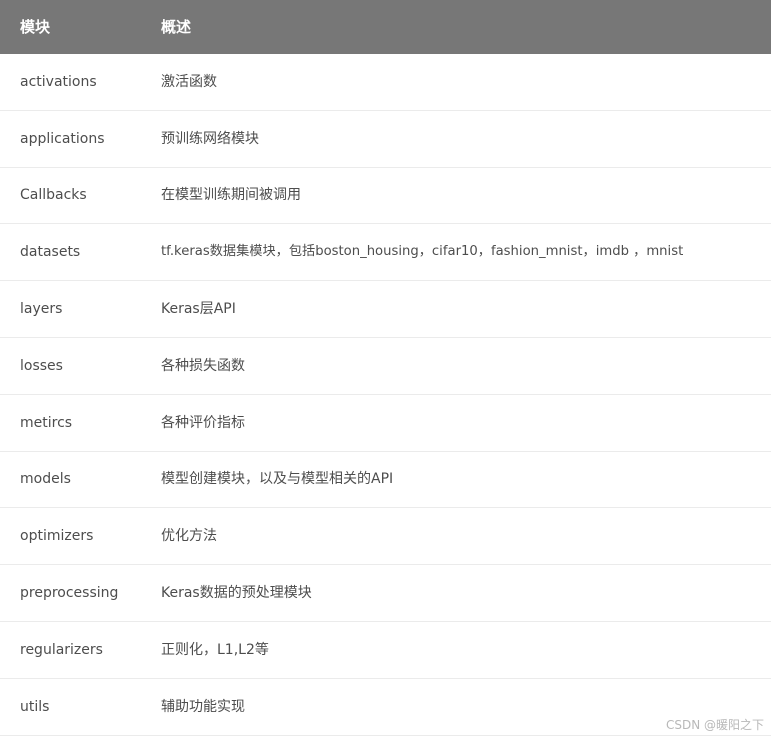 This screenshot has height=738, width=771. What do you see at coordinates (58, 81) in the screenshot?
I see `cell-module: activations` at bounding box center [58, 81].